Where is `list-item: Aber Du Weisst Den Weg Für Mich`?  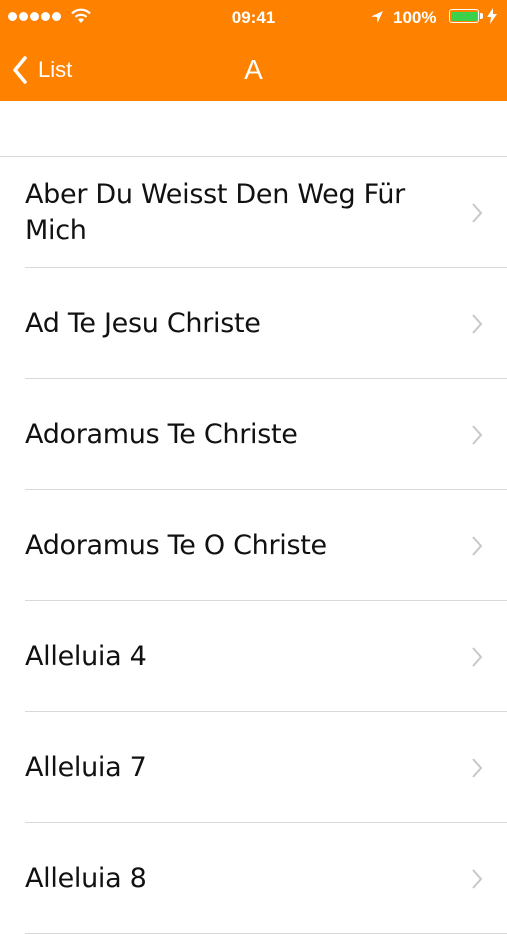 list-item: Aber Du Weisst Den Weg Für Mich is located at coordinates (253, 212).